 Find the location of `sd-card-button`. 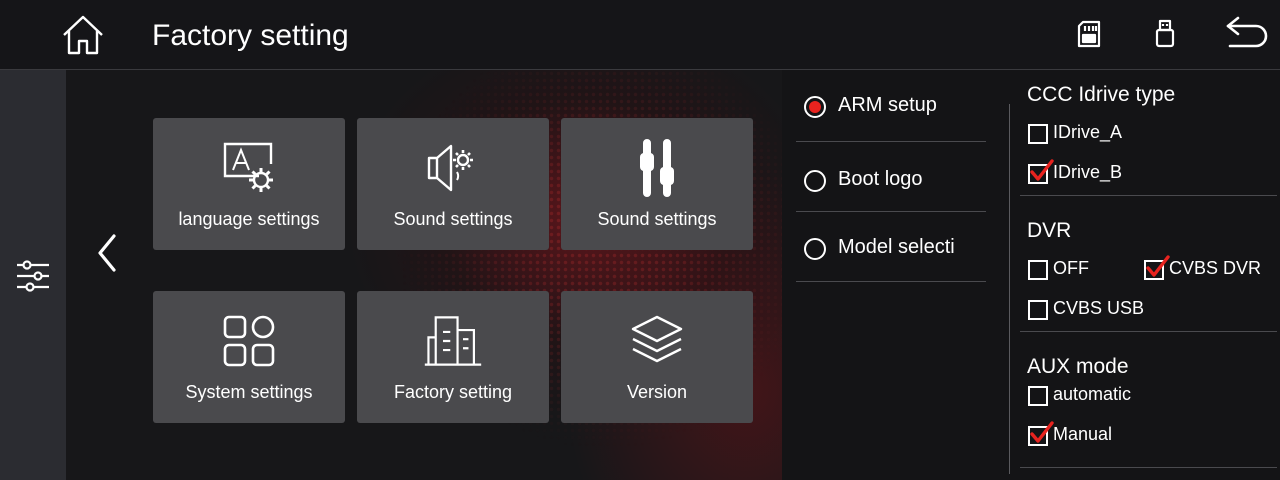

sd-card-button is located at coordinates (1089, 34).